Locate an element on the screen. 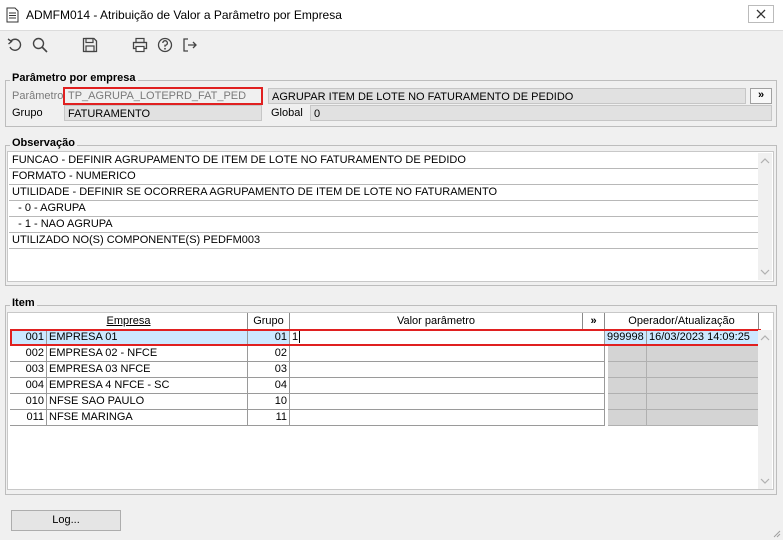 This screenshot has height=540, width=783. column-header-empresa-label: Empresa is located at coordinates (128, 321).